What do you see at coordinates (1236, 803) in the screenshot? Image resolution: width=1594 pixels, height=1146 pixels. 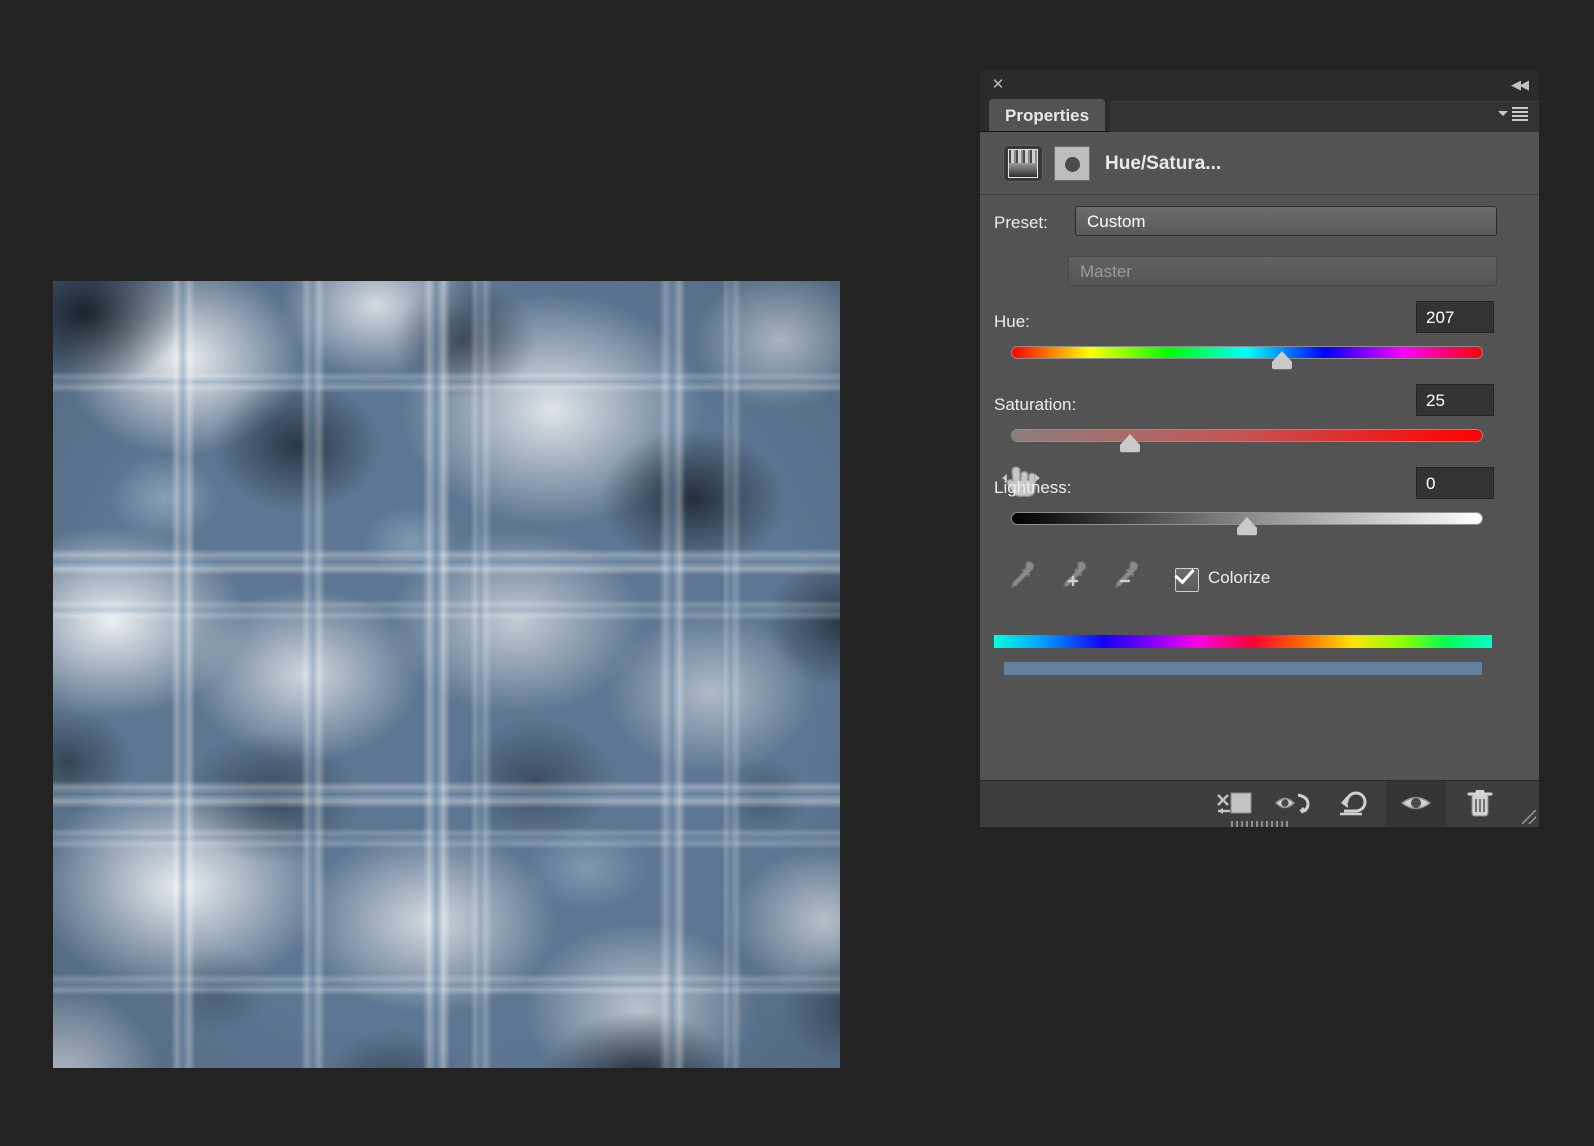 I see `clip-to-layer-button` at bounding box center [1236, 803].